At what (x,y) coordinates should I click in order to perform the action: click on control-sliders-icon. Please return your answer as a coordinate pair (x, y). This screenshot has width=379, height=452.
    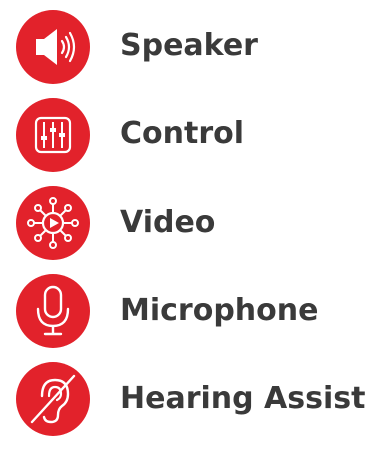
    Looking at the image, I should click on (53, 135).